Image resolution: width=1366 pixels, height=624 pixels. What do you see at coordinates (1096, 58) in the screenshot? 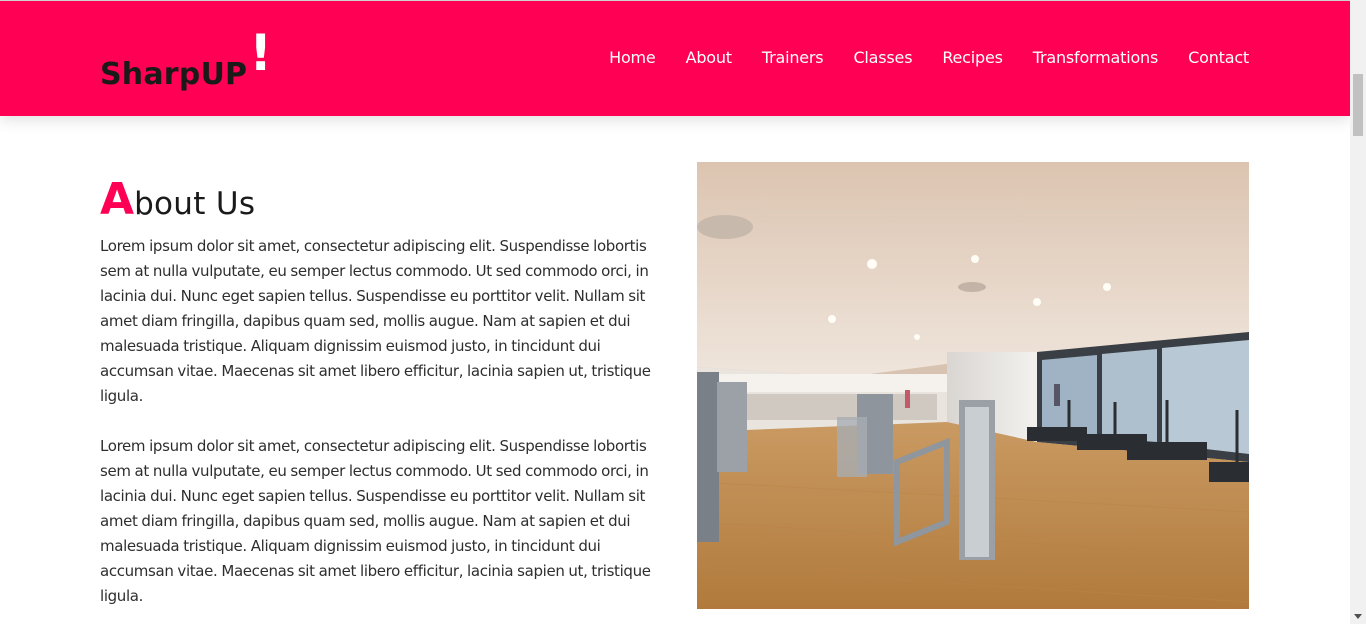
I see `nav-link-transformations: Transformations` at bounding box center [1096, 58].